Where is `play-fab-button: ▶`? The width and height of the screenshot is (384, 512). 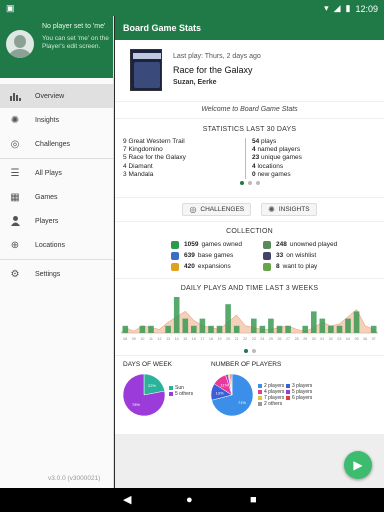 play-fab-button: ▶ is located at coordinates (358, 465).